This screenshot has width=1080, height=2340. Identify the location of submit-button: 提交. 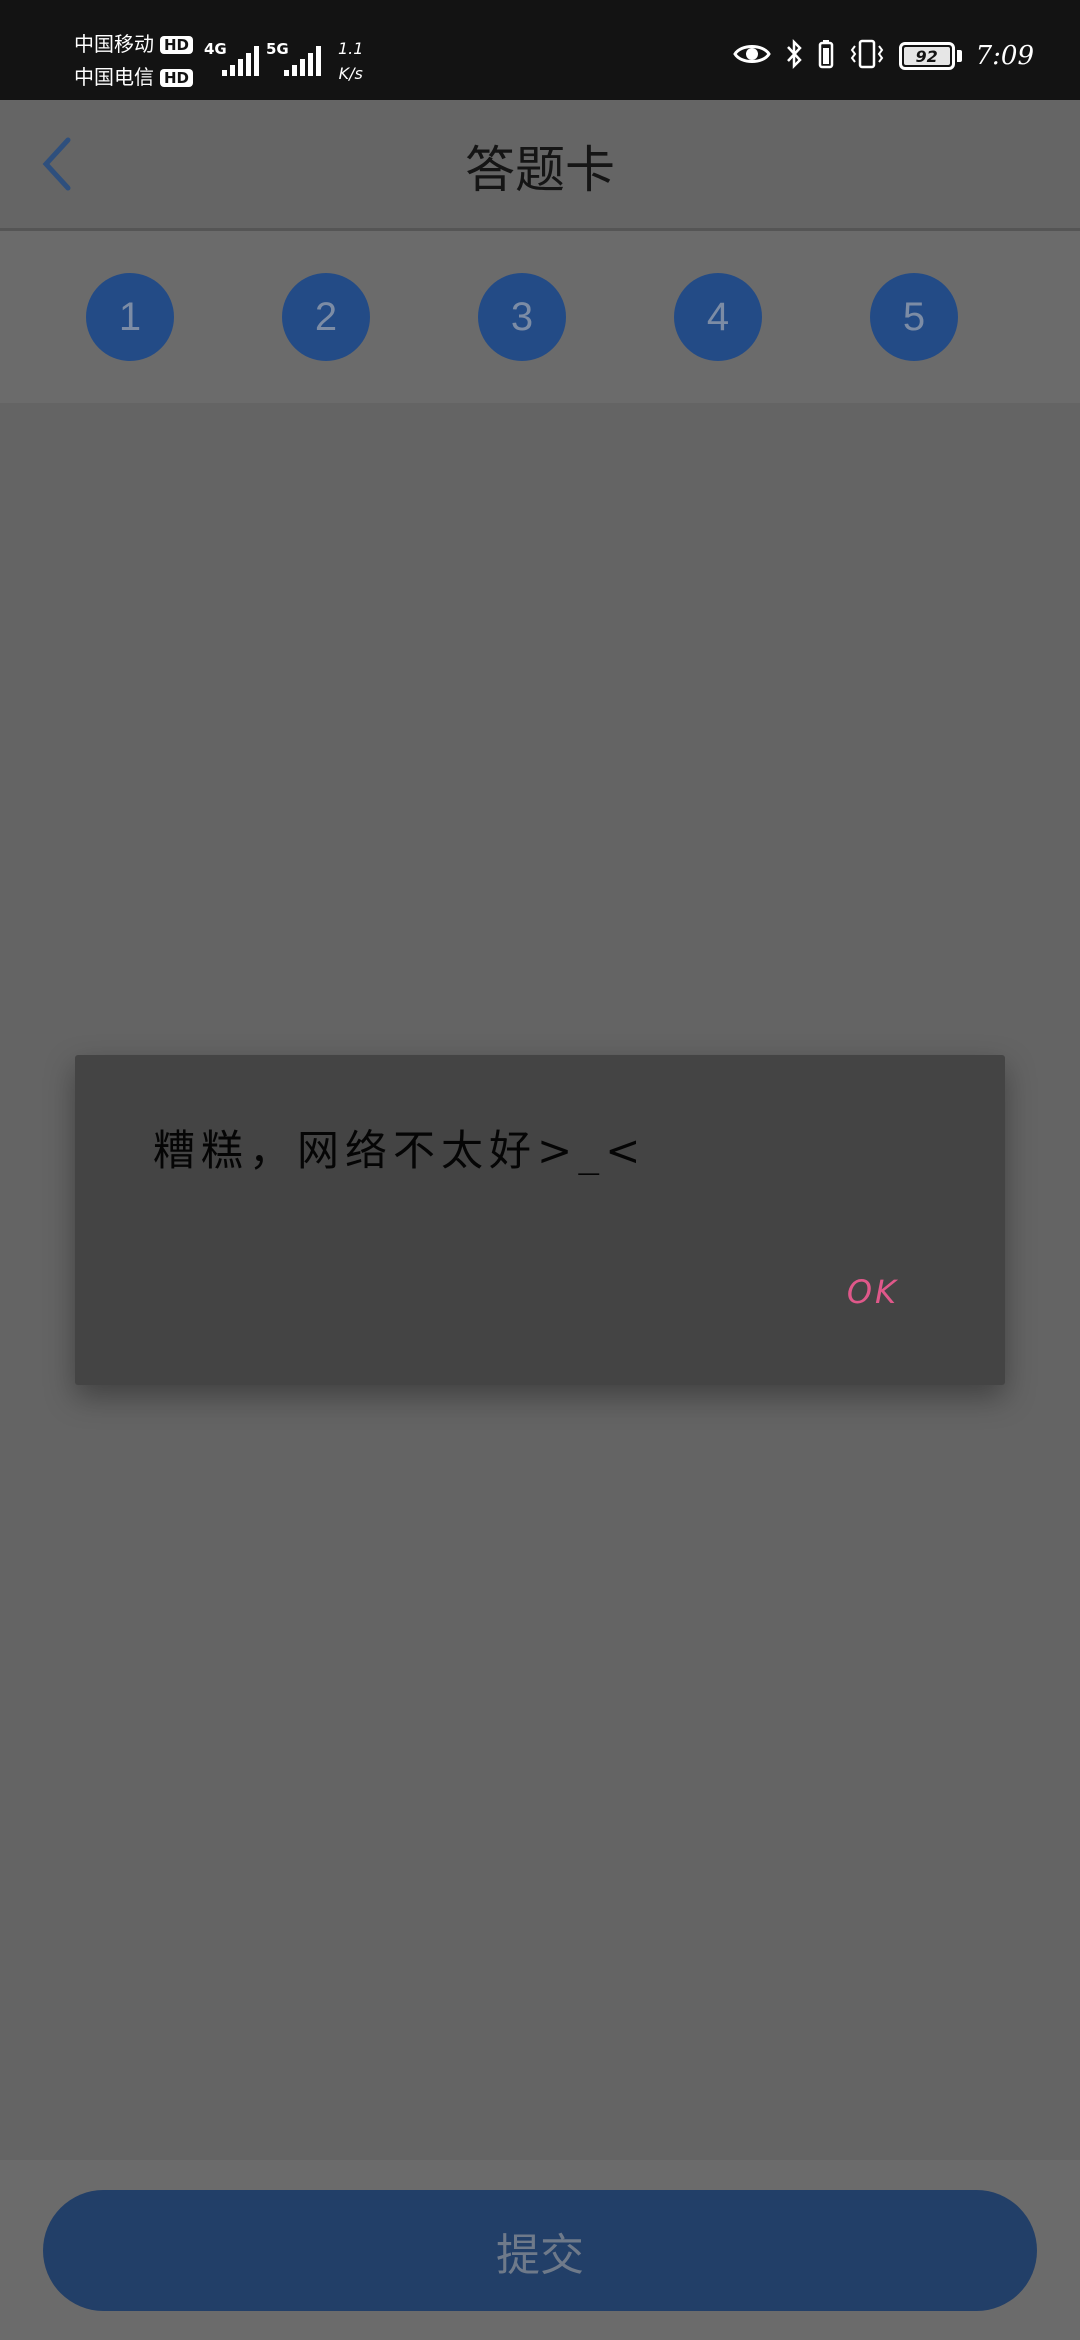
(540, 2250).